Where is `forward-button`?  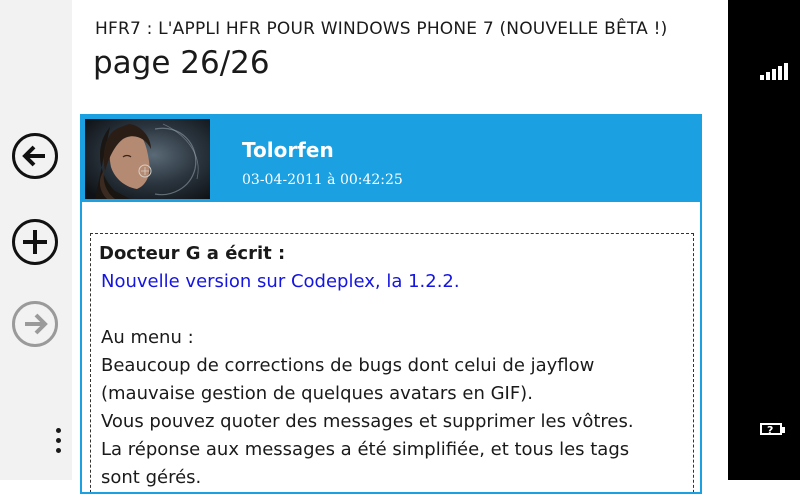 forward-button is located at coordinates (35, 324).